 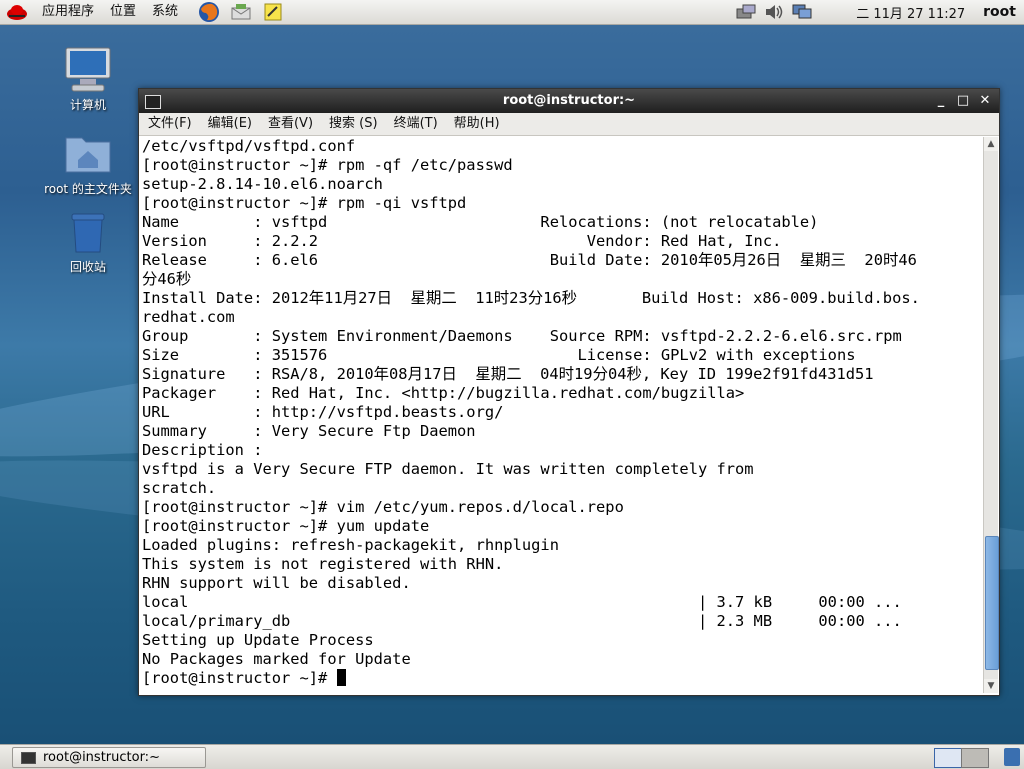 What do you see at coordinates (512, 12) in the screenshot?
I see `top-panel: 应用程序 位置 系统 二 11月 27 11:27 root` at bounding box center [512, 12].